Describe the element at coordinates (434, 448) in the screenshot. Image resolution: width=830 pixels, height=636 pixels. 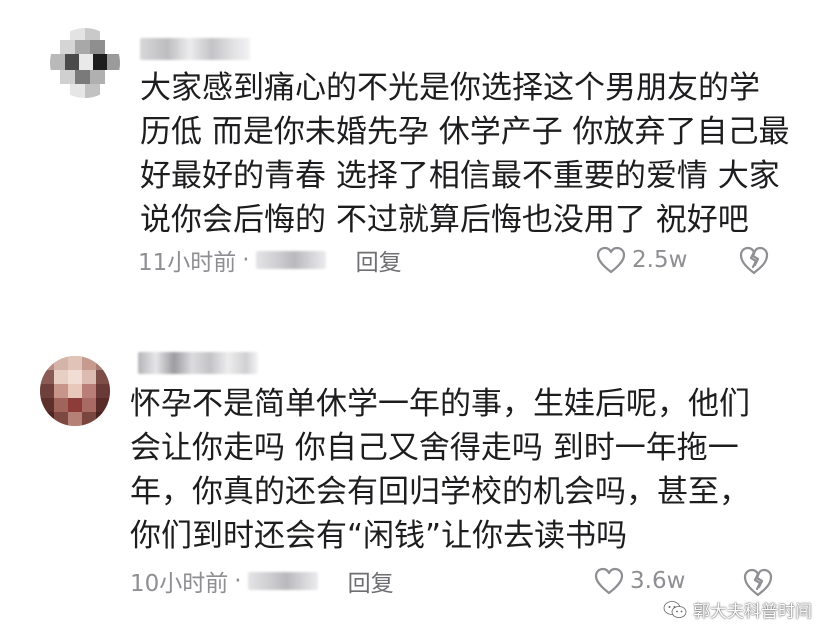
I see `comment-line: 会让你走吗 你自己又舍得走吗 到时一年拖一` at that location.